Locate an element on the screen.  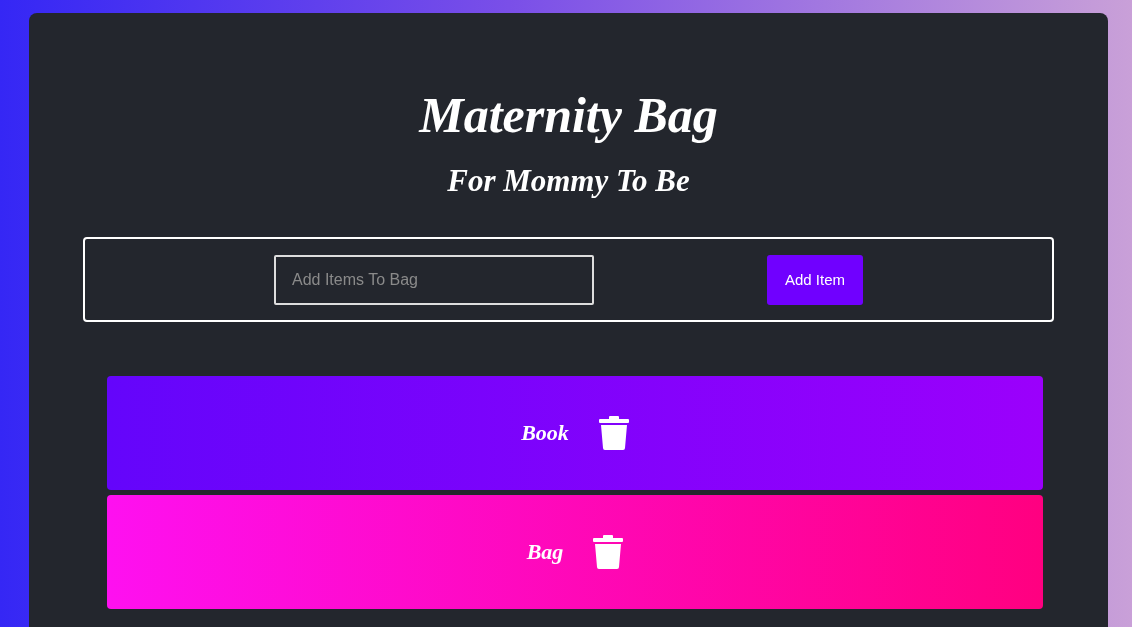
add-item-button: Add Item is located at coordinates (815, 279).